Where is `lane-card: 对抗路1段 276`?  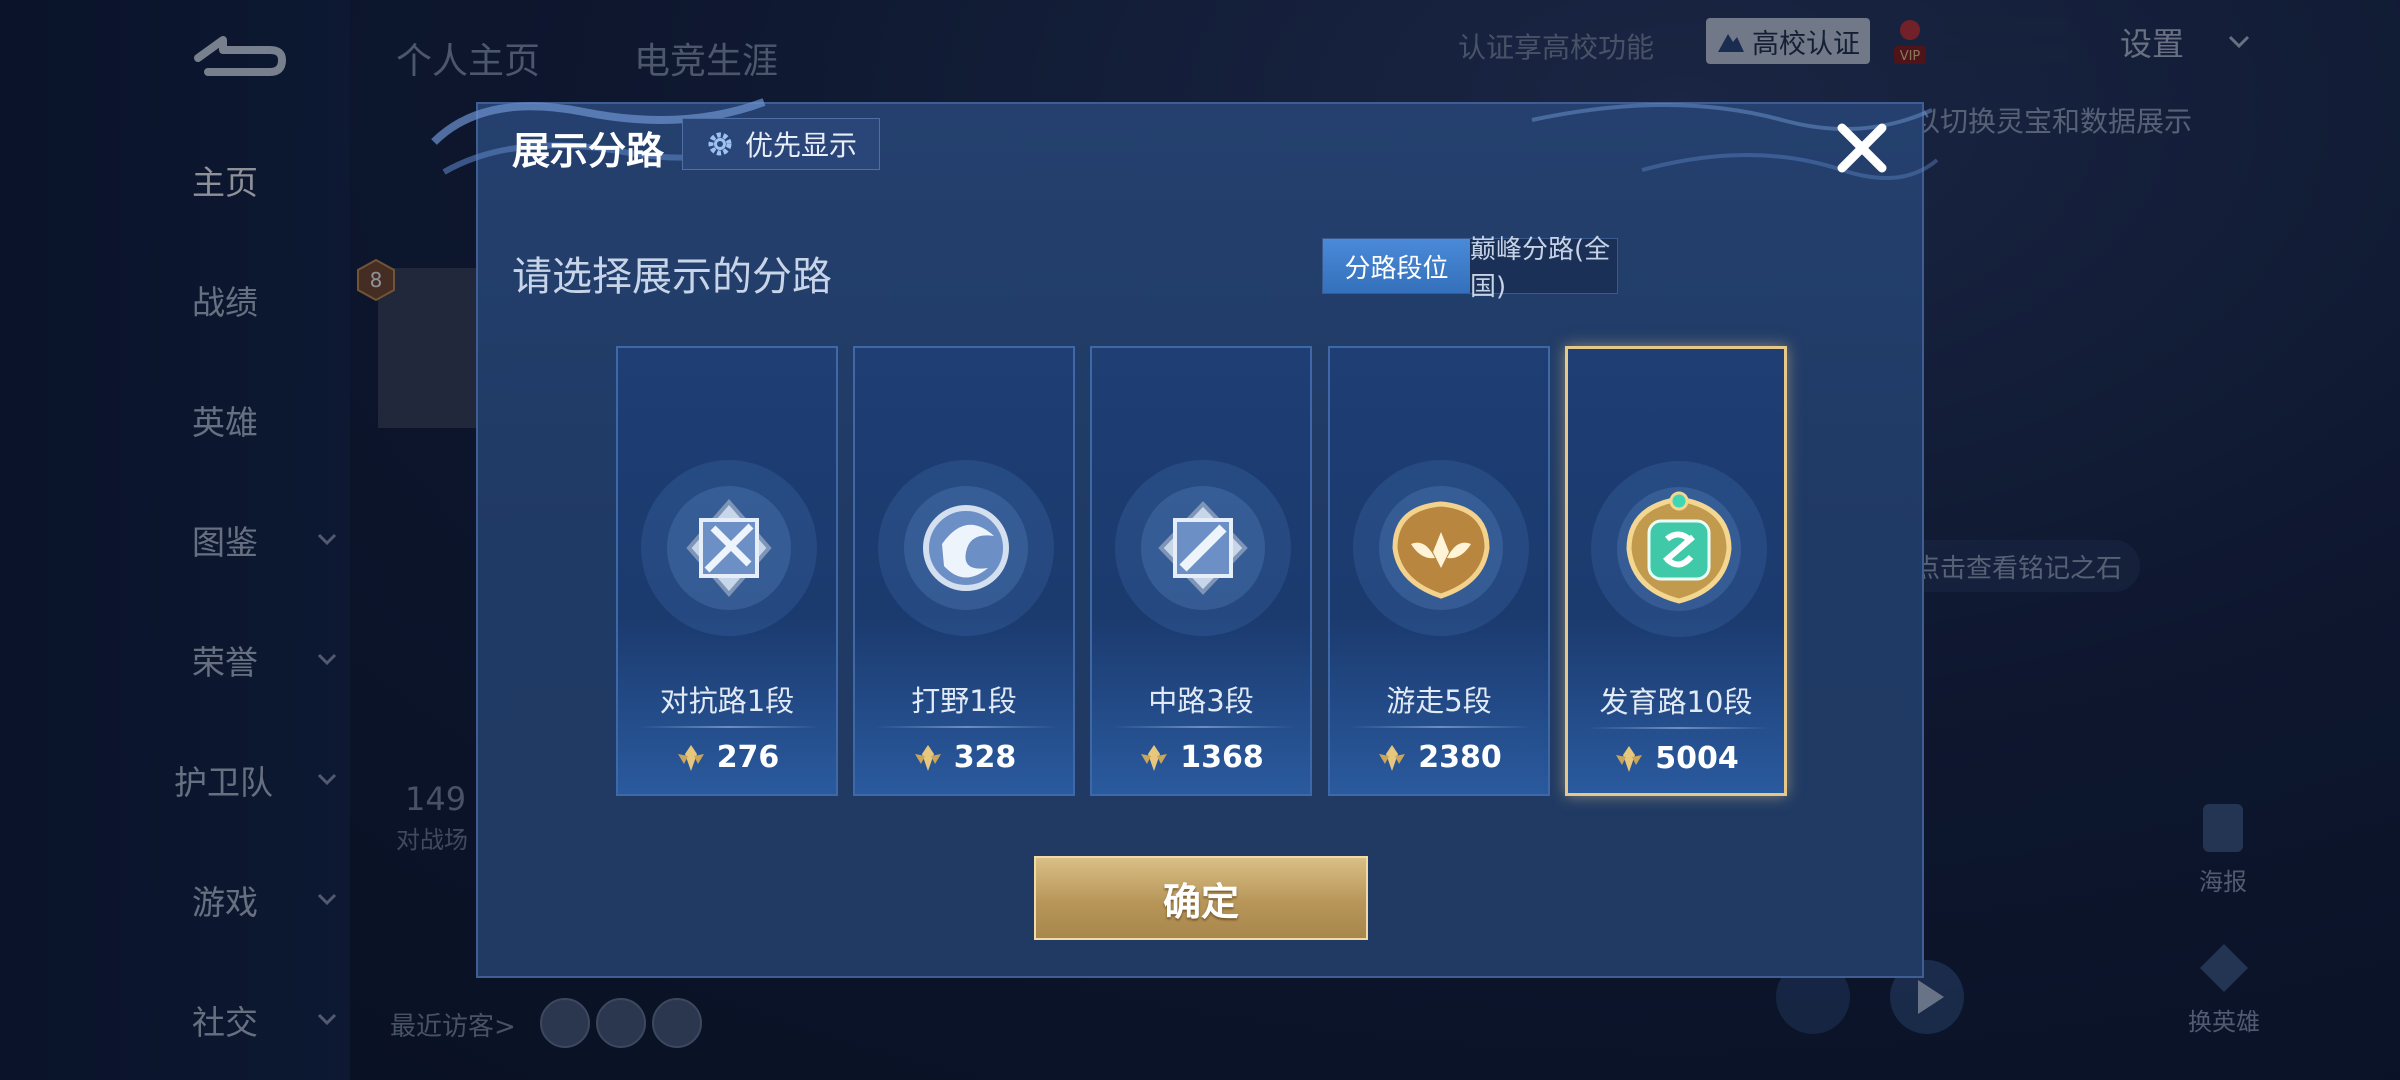
lane-card: 对抗路1段 276 is located at coordinates (727, 571).